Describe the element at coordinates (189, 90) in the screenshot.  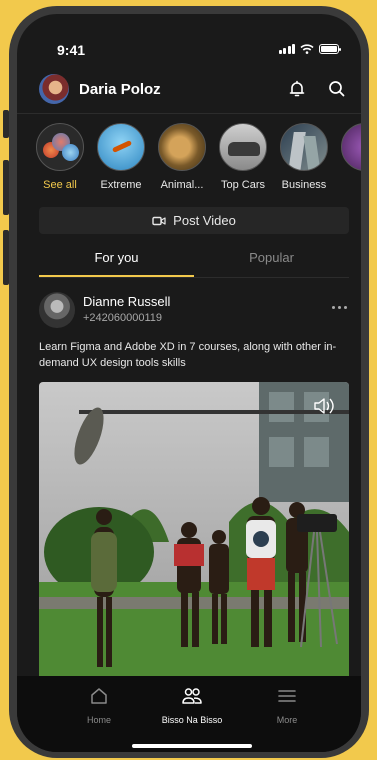
I see `app-header: Daria Poloz` at that location.